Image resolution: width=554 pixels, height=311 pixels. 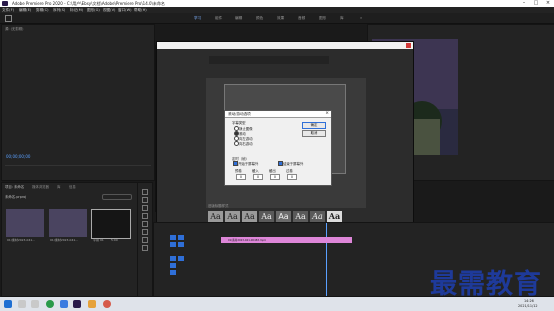 What do you see at coordinates (218, 206) in the screenshot?
I see `styles-label: 旧版标题样式` at bounding box center [218, 206].